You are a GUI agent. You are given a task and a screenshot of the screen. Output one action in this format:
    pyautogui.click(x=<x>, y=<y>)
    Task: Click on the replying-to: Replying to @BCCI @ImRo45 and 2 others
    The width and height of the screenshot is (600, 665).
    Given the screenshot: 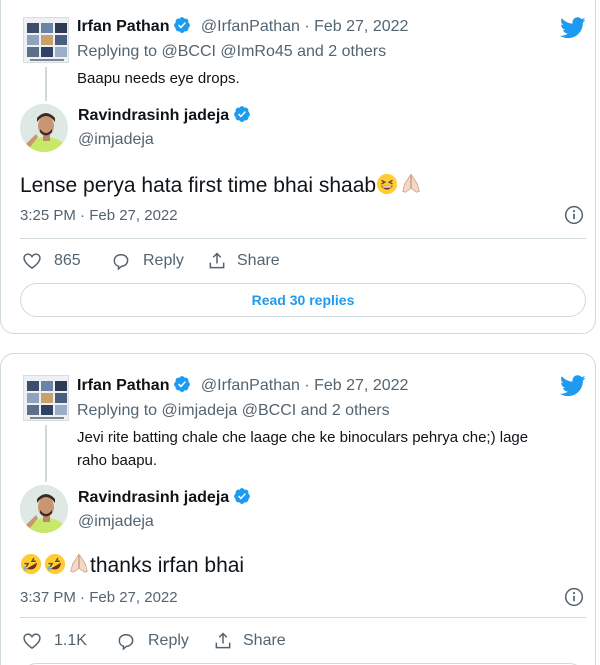 What is the action you would take?
    pyautogui.click(x=231, y=52)
    